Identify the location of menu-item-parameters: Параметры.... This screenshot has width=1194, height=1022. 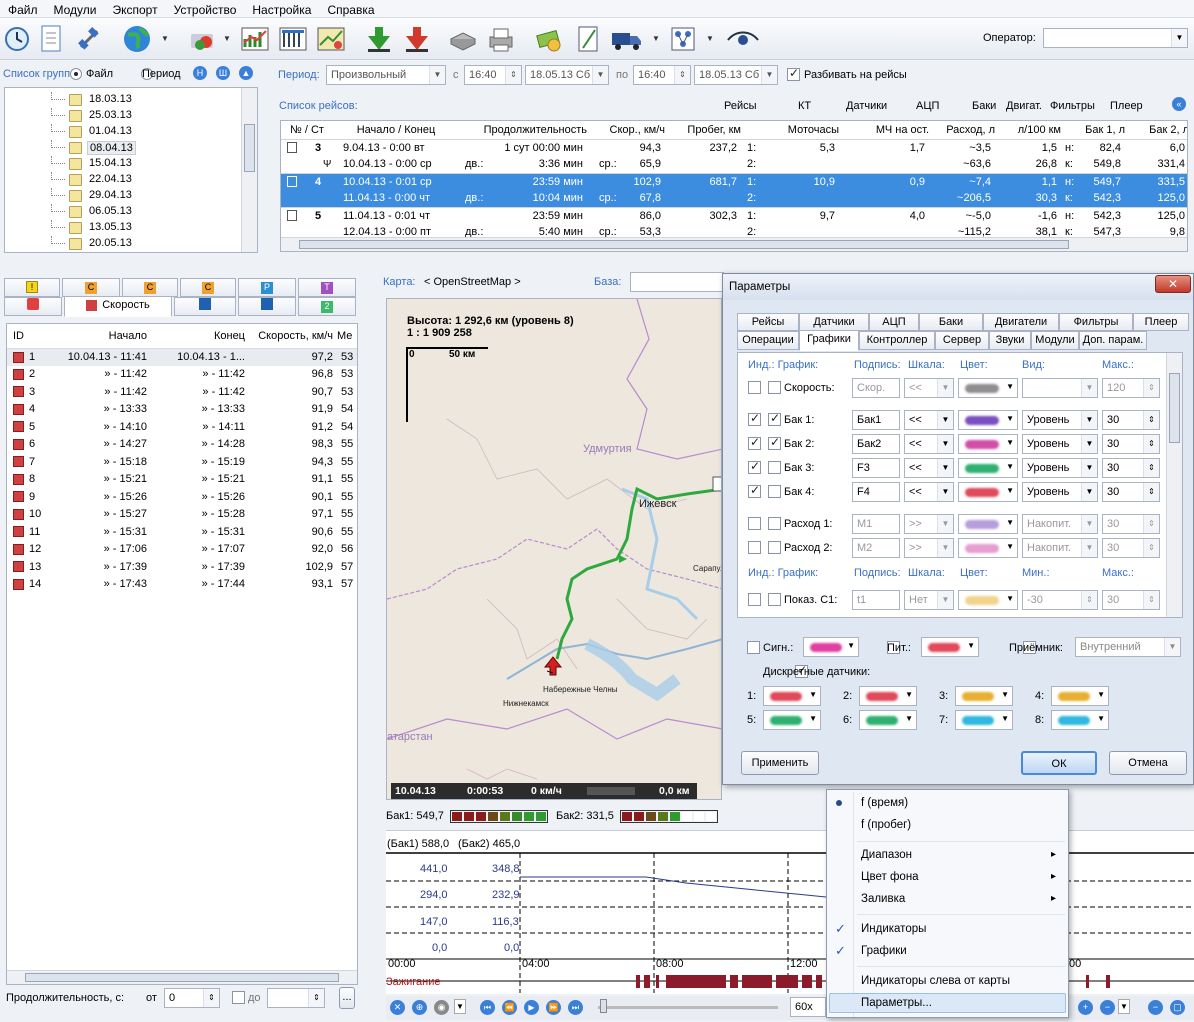
(896, 1003).